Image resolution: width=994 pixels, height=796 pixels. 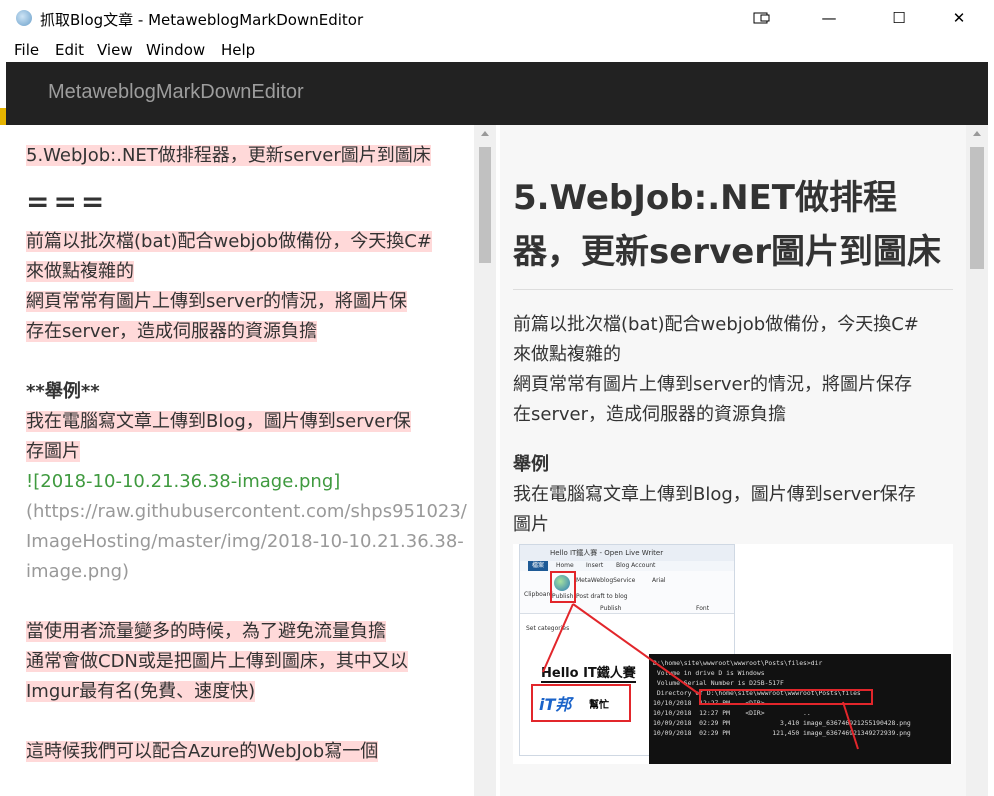 What do you see at coordinates (26, 50) in the screenshot?
I see `menu-file: File` at bounding box center [26, 50].